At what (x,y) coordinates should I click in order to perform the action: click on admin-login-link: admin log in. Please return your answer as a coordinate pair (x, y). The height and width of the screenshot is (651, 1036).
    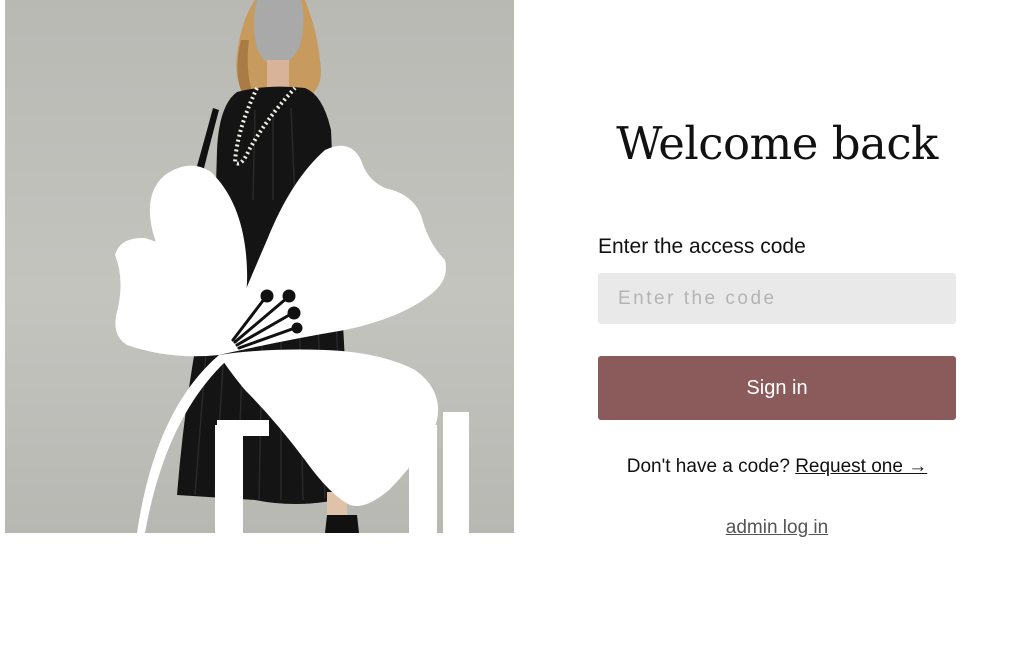
    Looking at the image, I should click on (777, 527).